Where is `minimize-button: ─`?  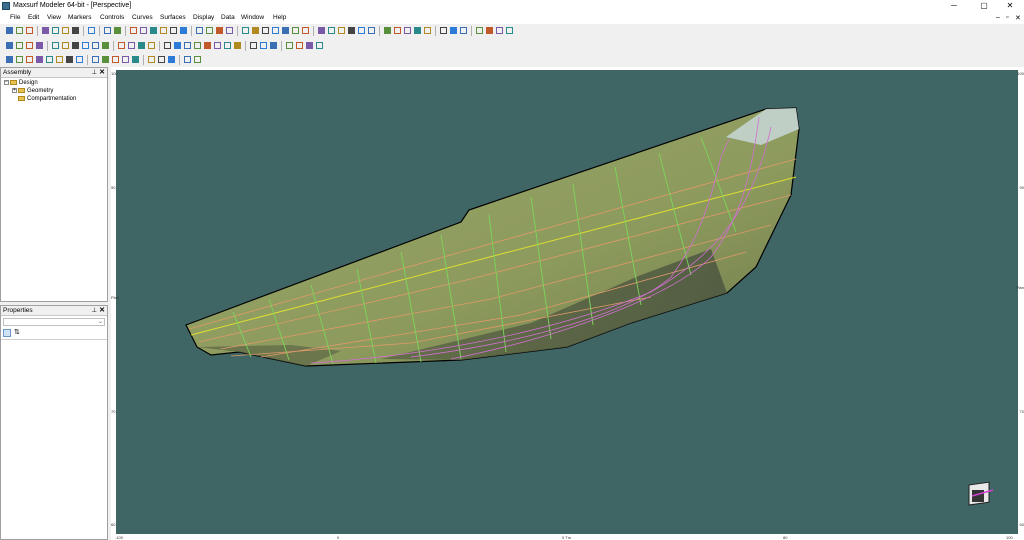 minimize-button: ─ is located at coordinates (954, 6).